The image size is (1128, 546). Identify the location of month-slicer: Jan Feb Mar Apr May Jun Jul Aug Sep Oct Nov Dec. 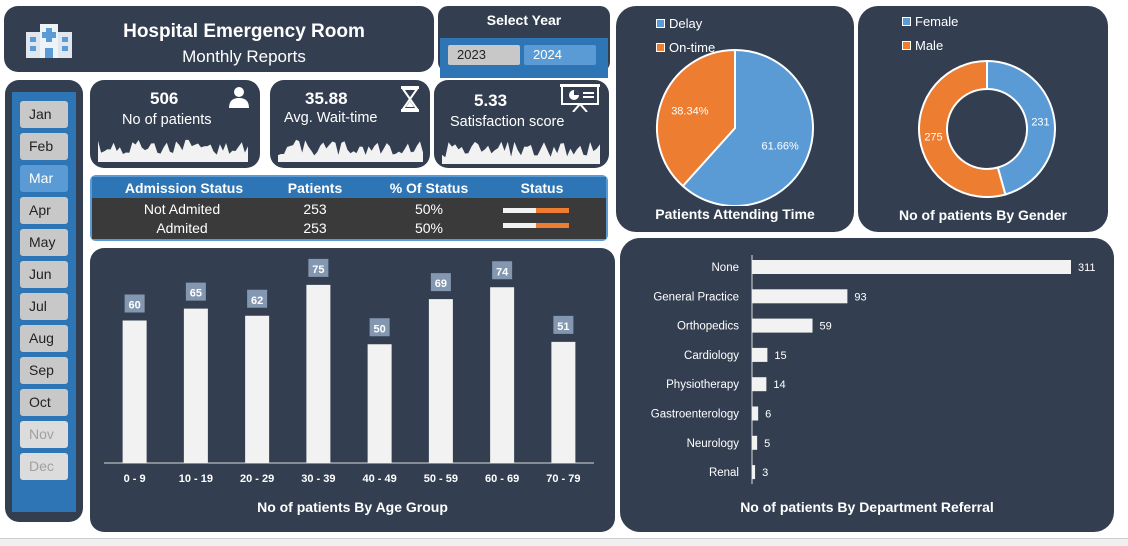
(44, 302).